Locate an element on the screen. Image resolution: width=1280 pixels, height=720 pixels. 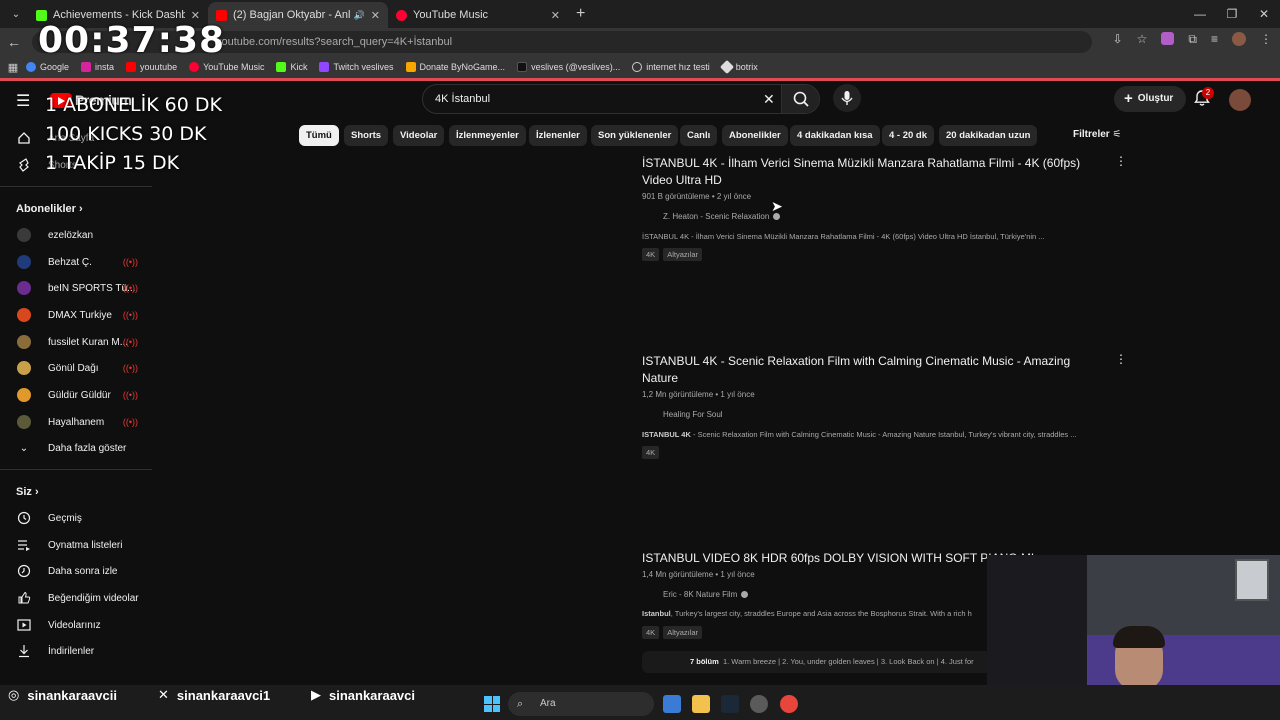
restore-icon: ❐ is located at coordinates (1232, 14).